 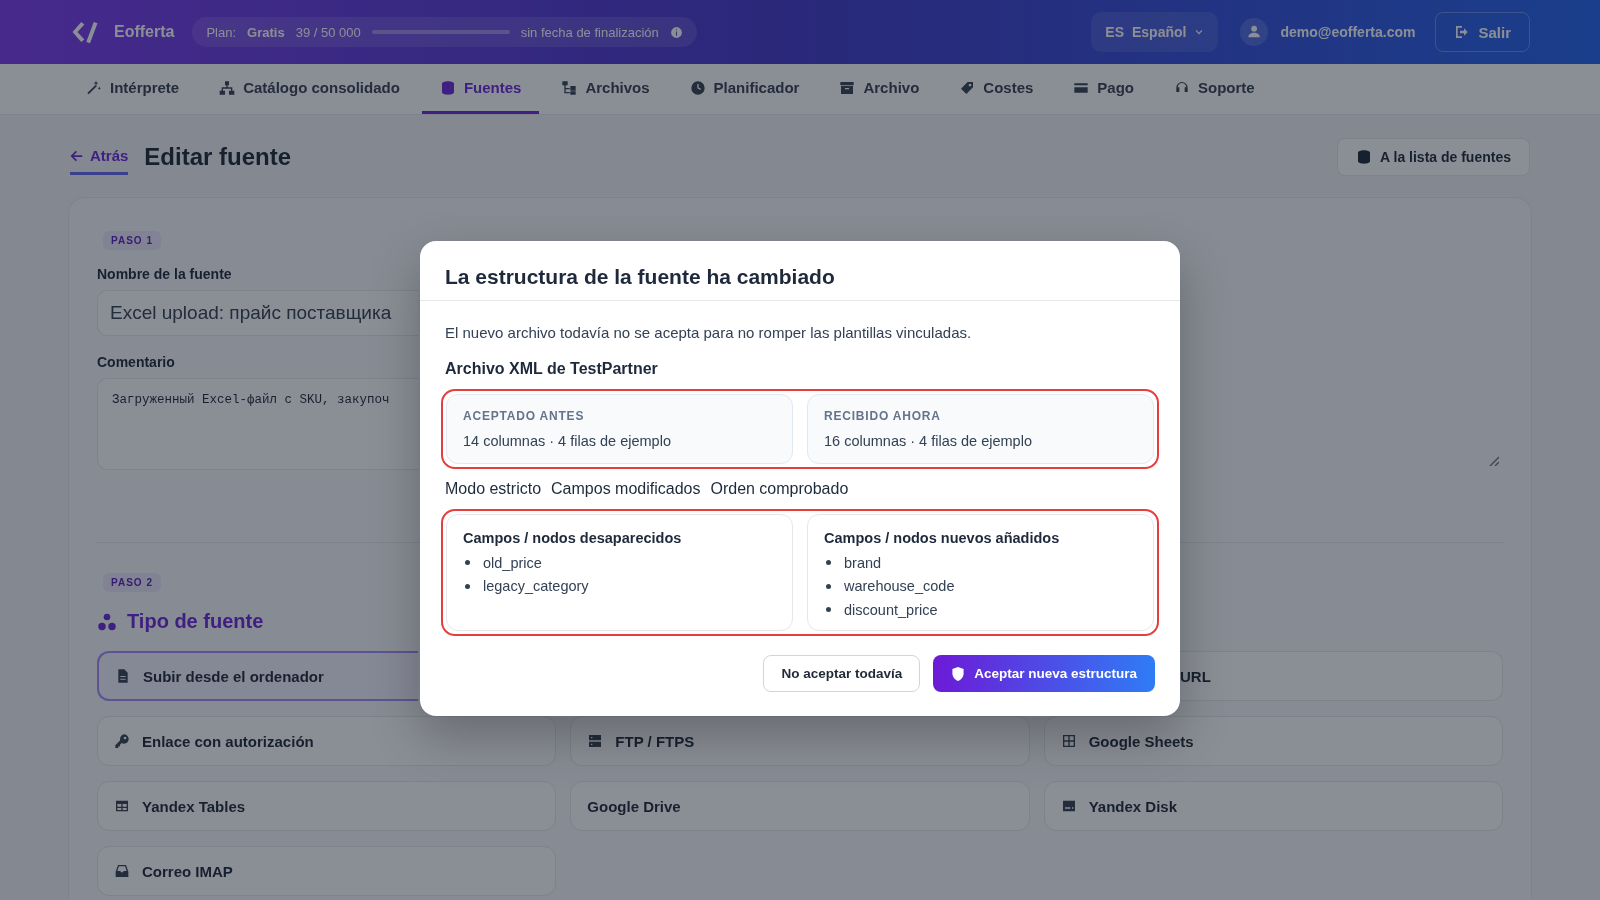 I want to click on source-option: Google Drive, so click(x=800, y=806).